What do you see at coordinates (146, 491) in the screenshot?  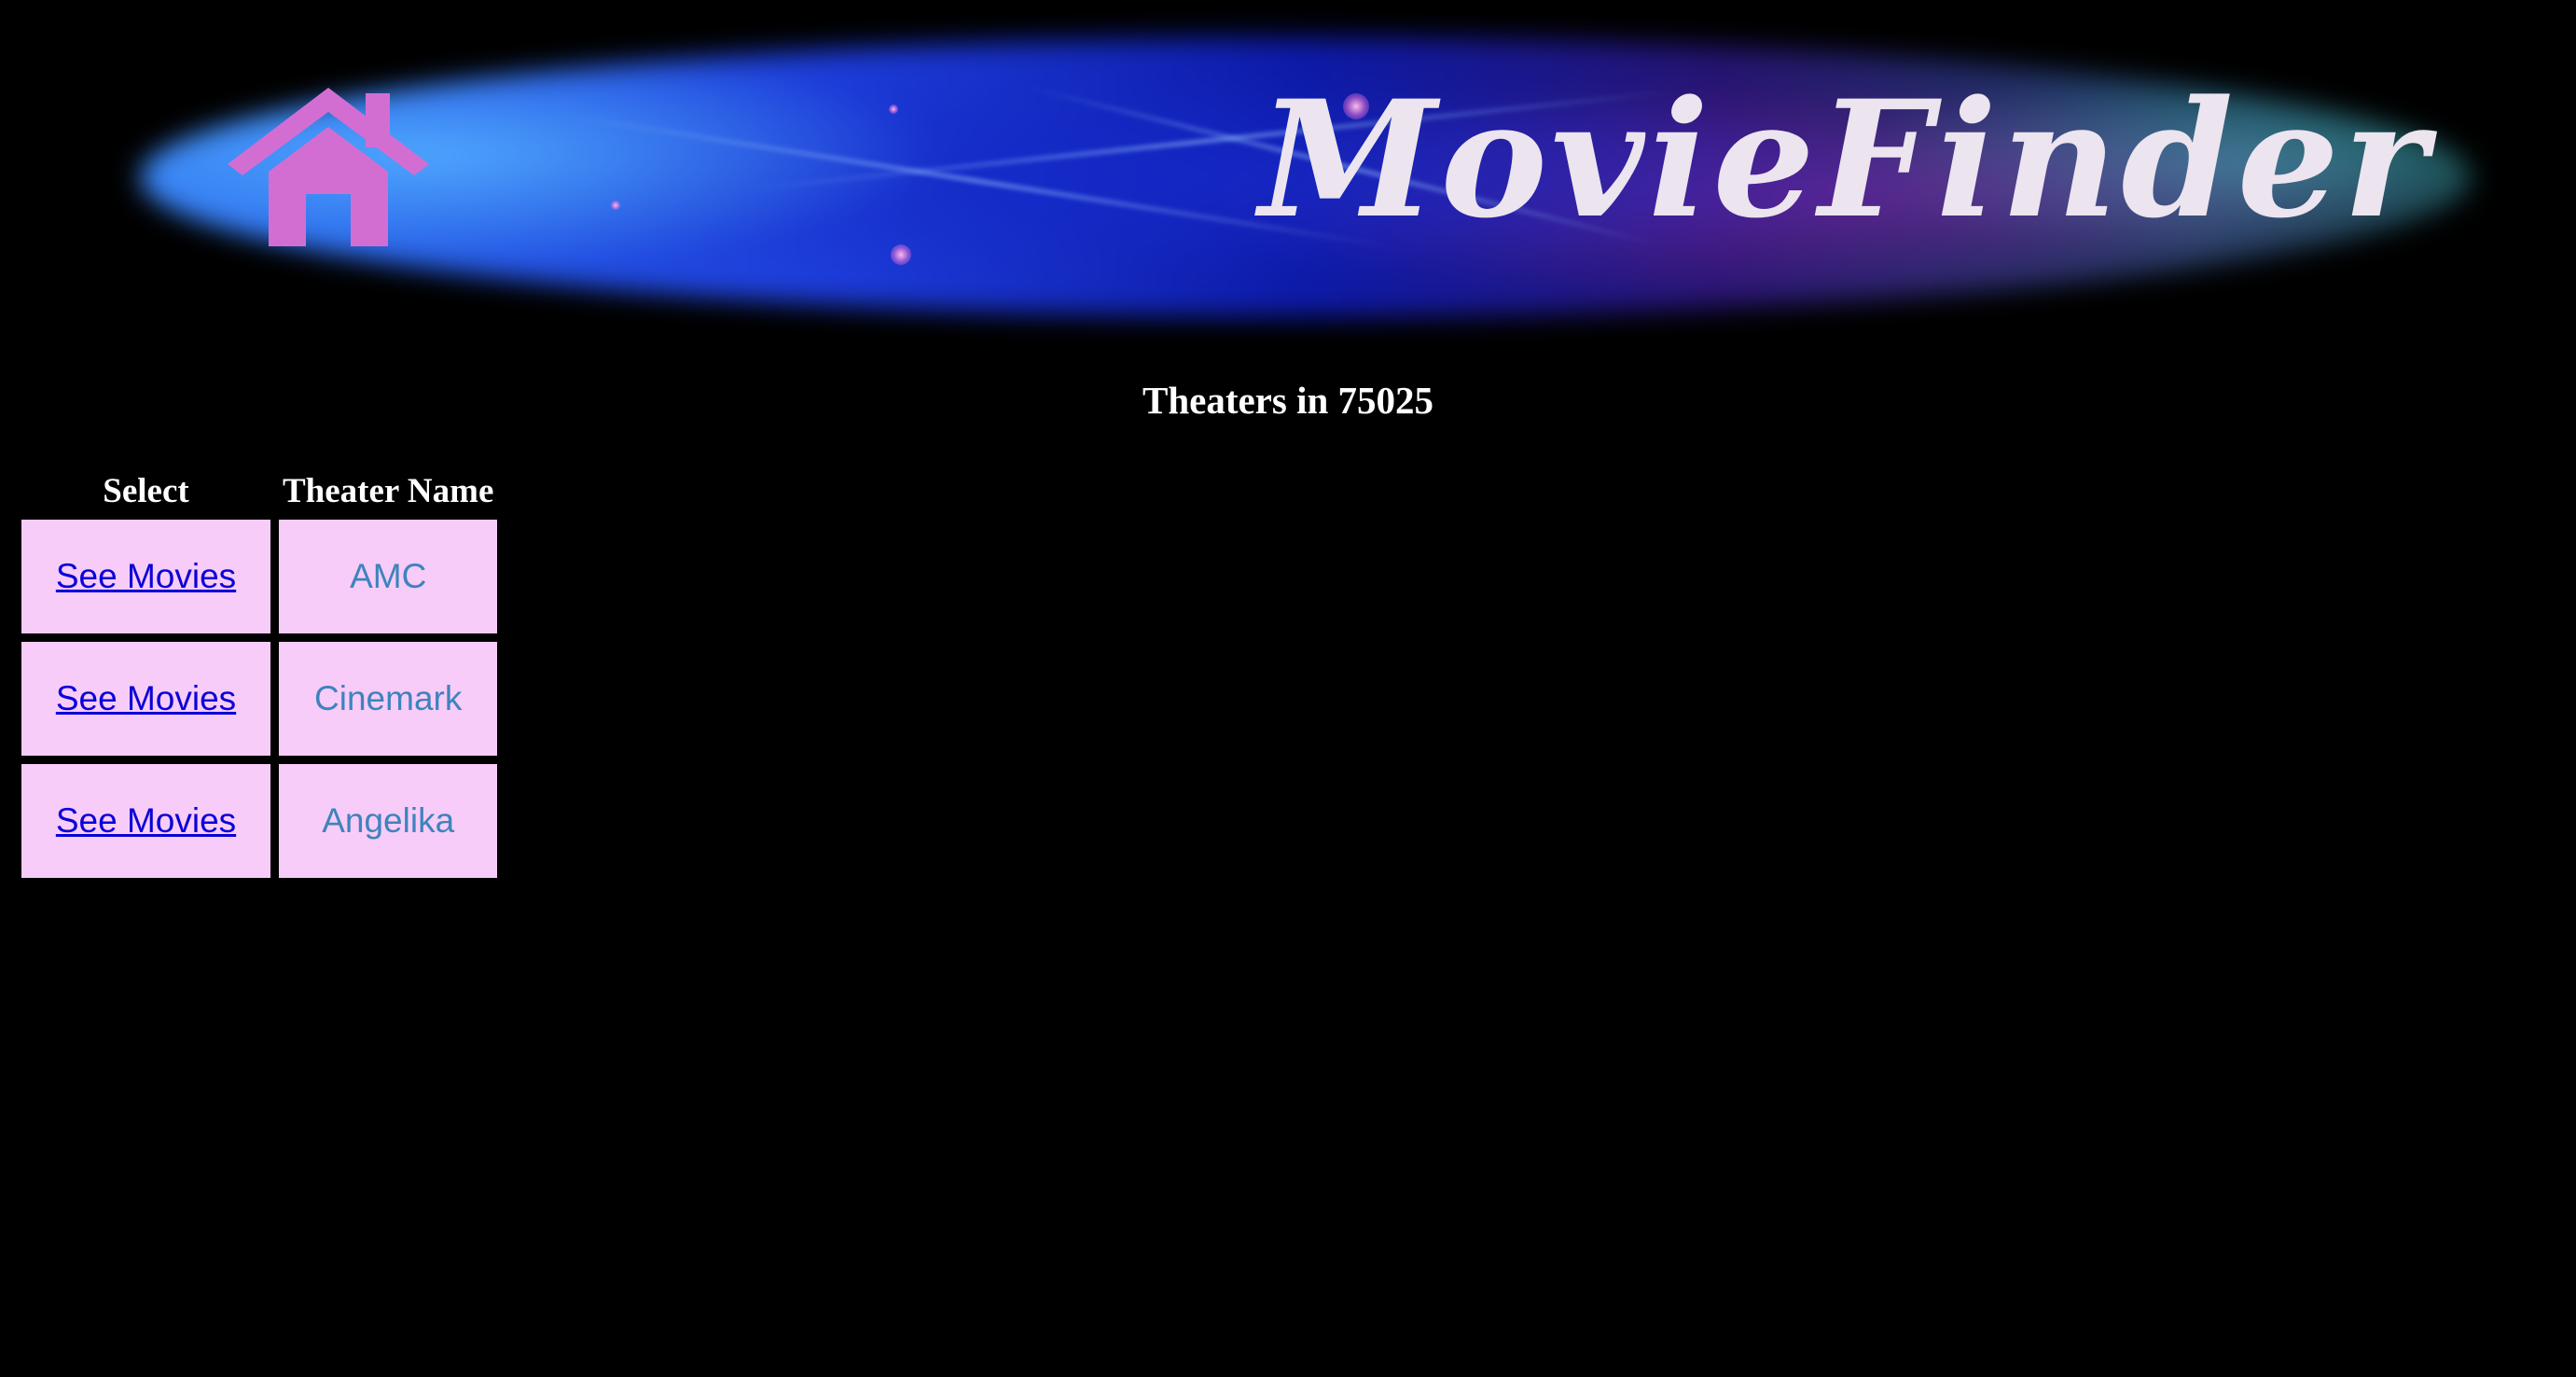 I see `column-header-select: Select` at bounding box center [146, 491].